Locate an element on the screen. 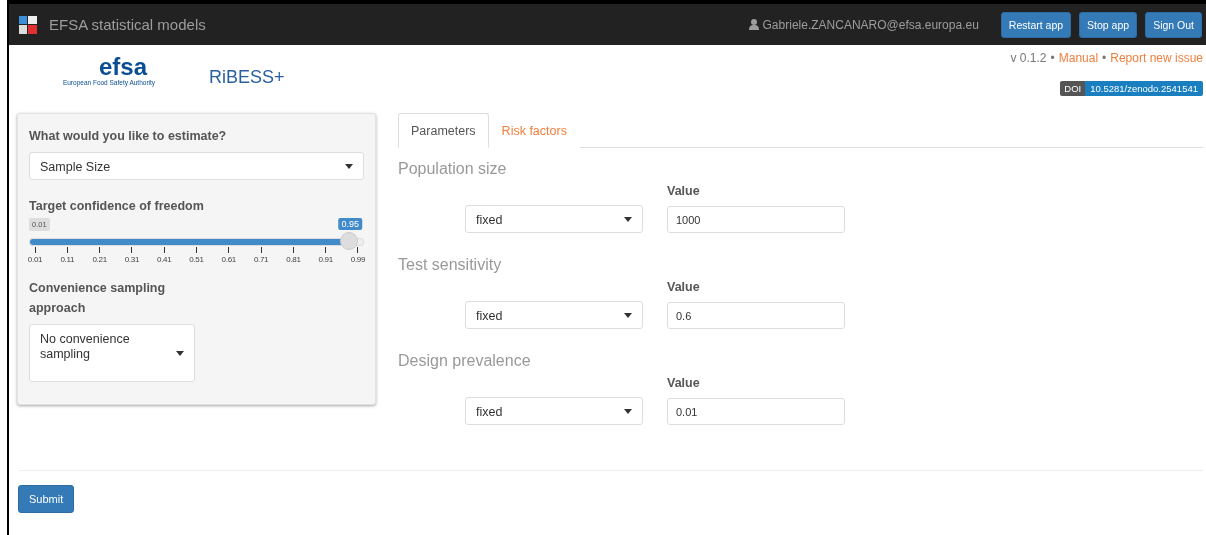  tick-label: 0.71 is located at coordinates (261, 259).